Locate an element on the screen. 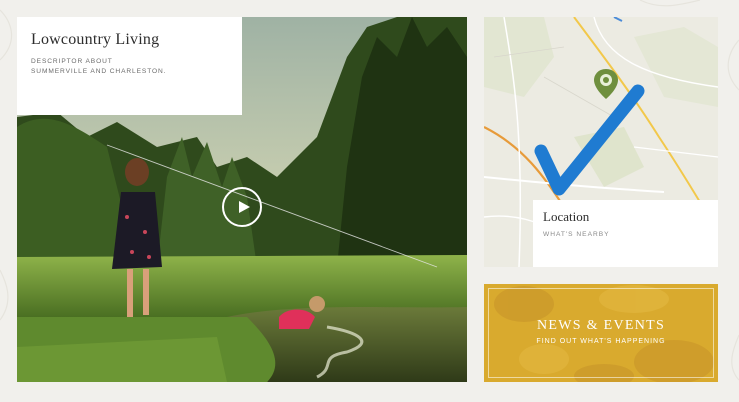 The height and width of the screenshot is (402, 739). location-card: Location What's Nearby is located at coordinates (625, 233).